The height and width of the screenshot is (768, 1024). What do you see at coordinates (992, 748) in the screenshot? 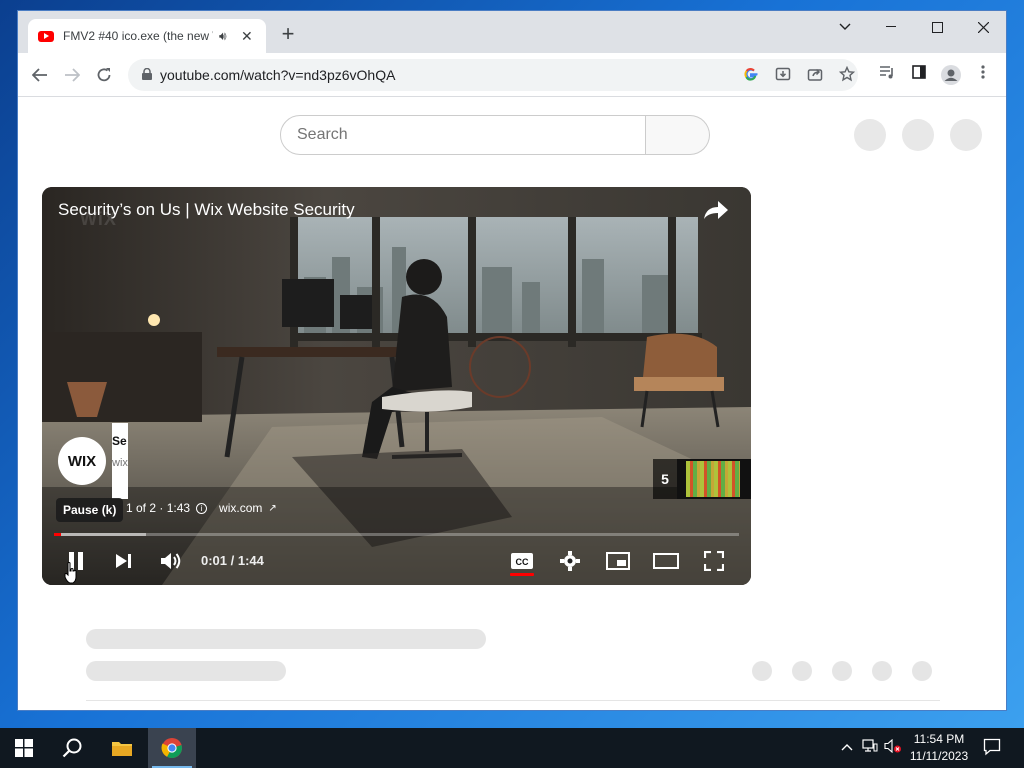
I see `notification-icon` at bounding box center [992, 748].